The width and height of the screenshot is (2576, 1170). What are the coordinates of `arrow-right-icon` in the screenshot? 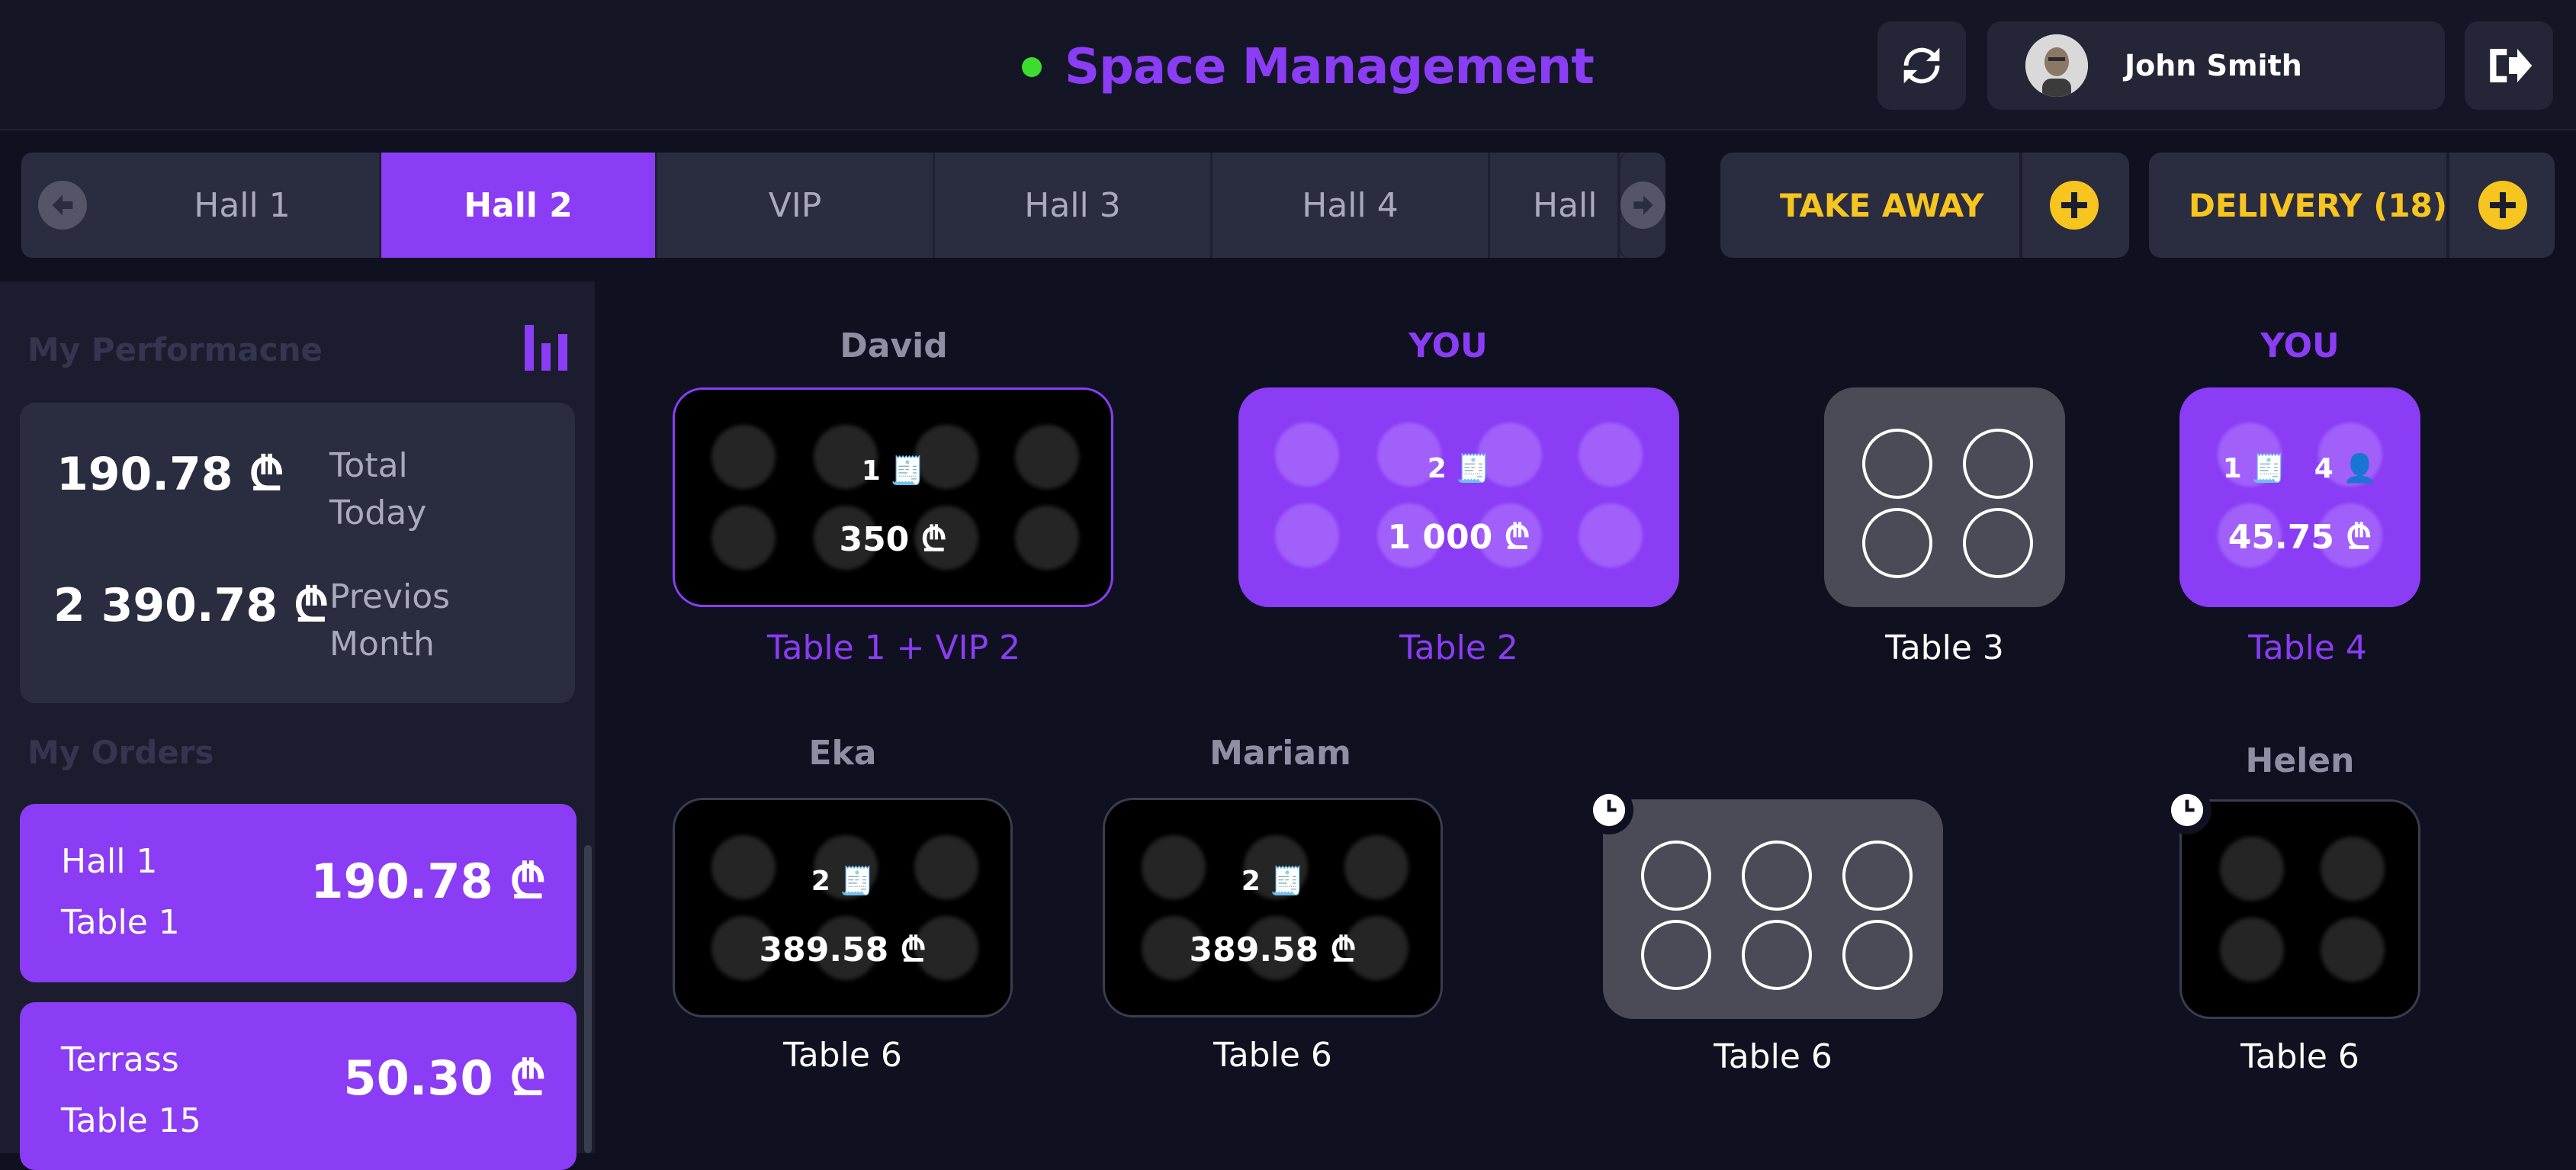 It's located at (1642, 205).